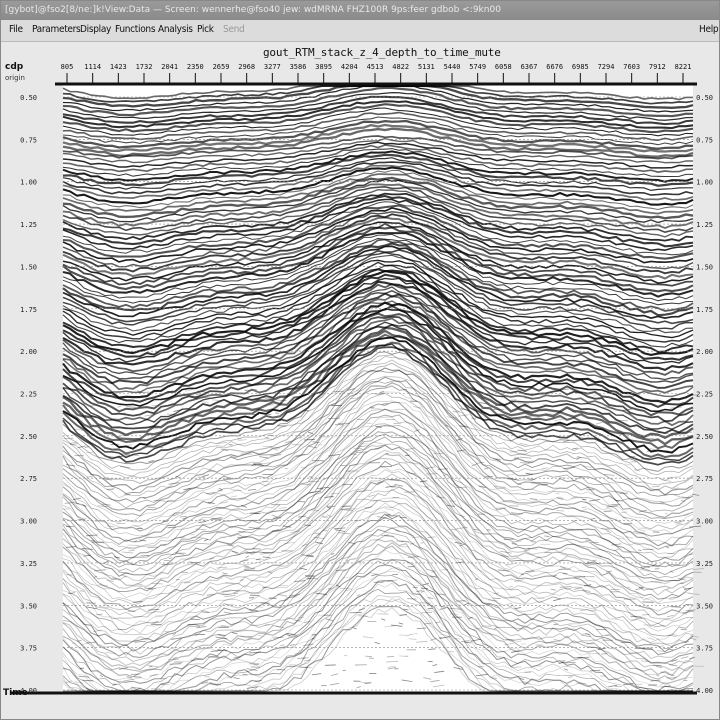 This screenshot has width=720, height=720. What do you see at coordinates (272, 67) in the screenshot?
I see `x-tick-label: 3277` at bounding box center [272, 67].